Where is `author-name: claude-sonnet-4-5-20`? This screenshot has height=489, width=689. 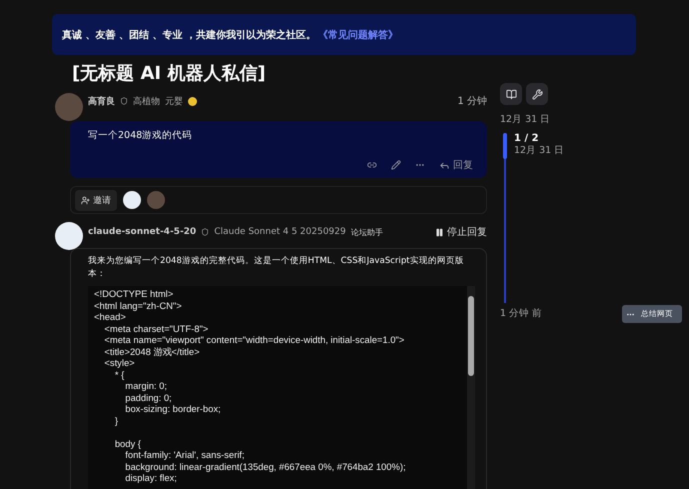 author-name: claude-sonnet-4-5-20 is located at coordinates (142, 232).